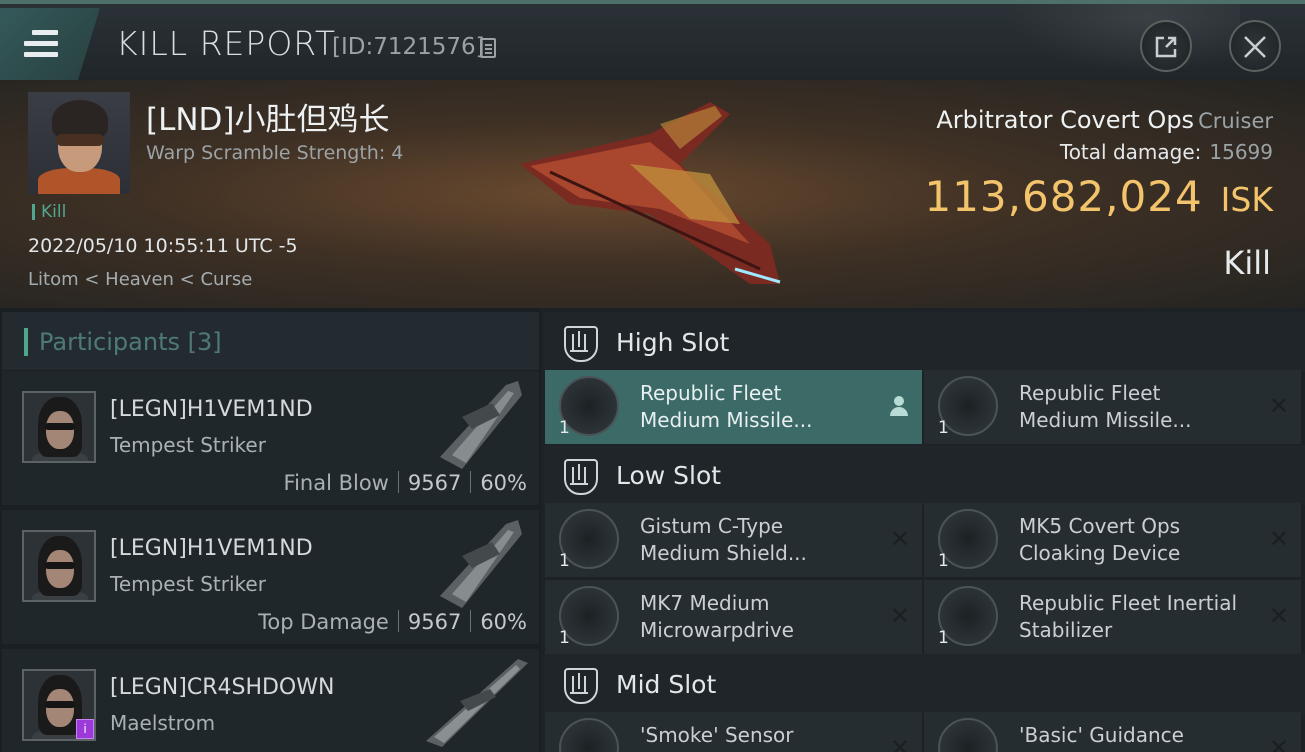 Image resolution: width=1305 pixels, height=752 pixels. I want to click on background-planet, so click(1125, 39).